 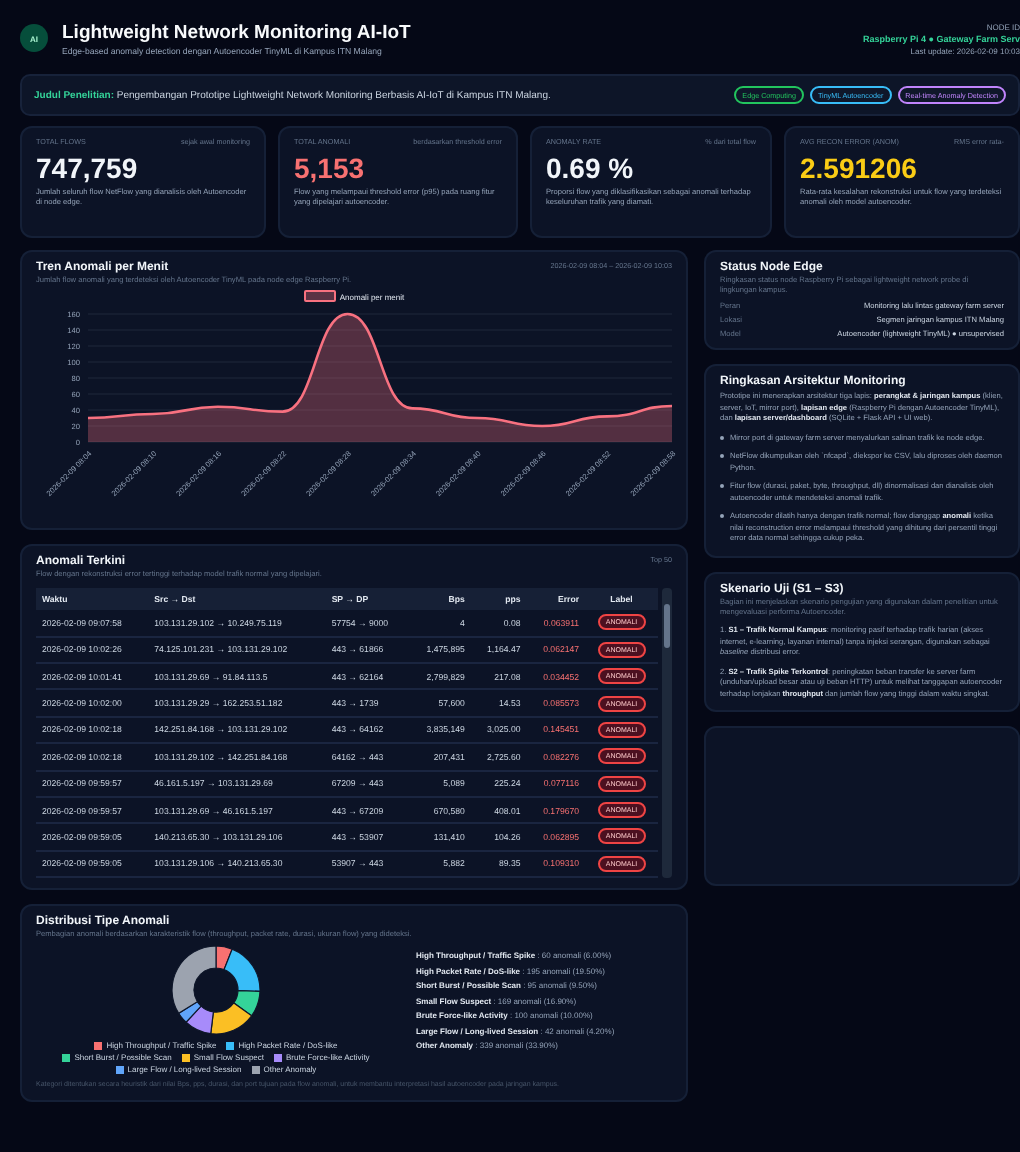 I want to click on app-title: Lightweight Network Monitoring AI-IoT, so click(x=237, y=32).